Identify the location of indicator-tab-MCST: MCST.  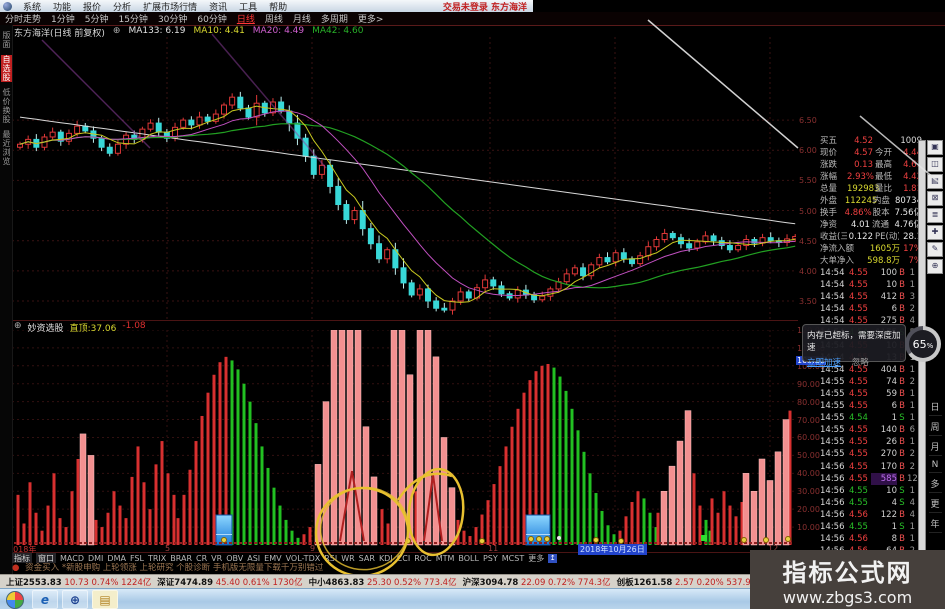
(513, 558).